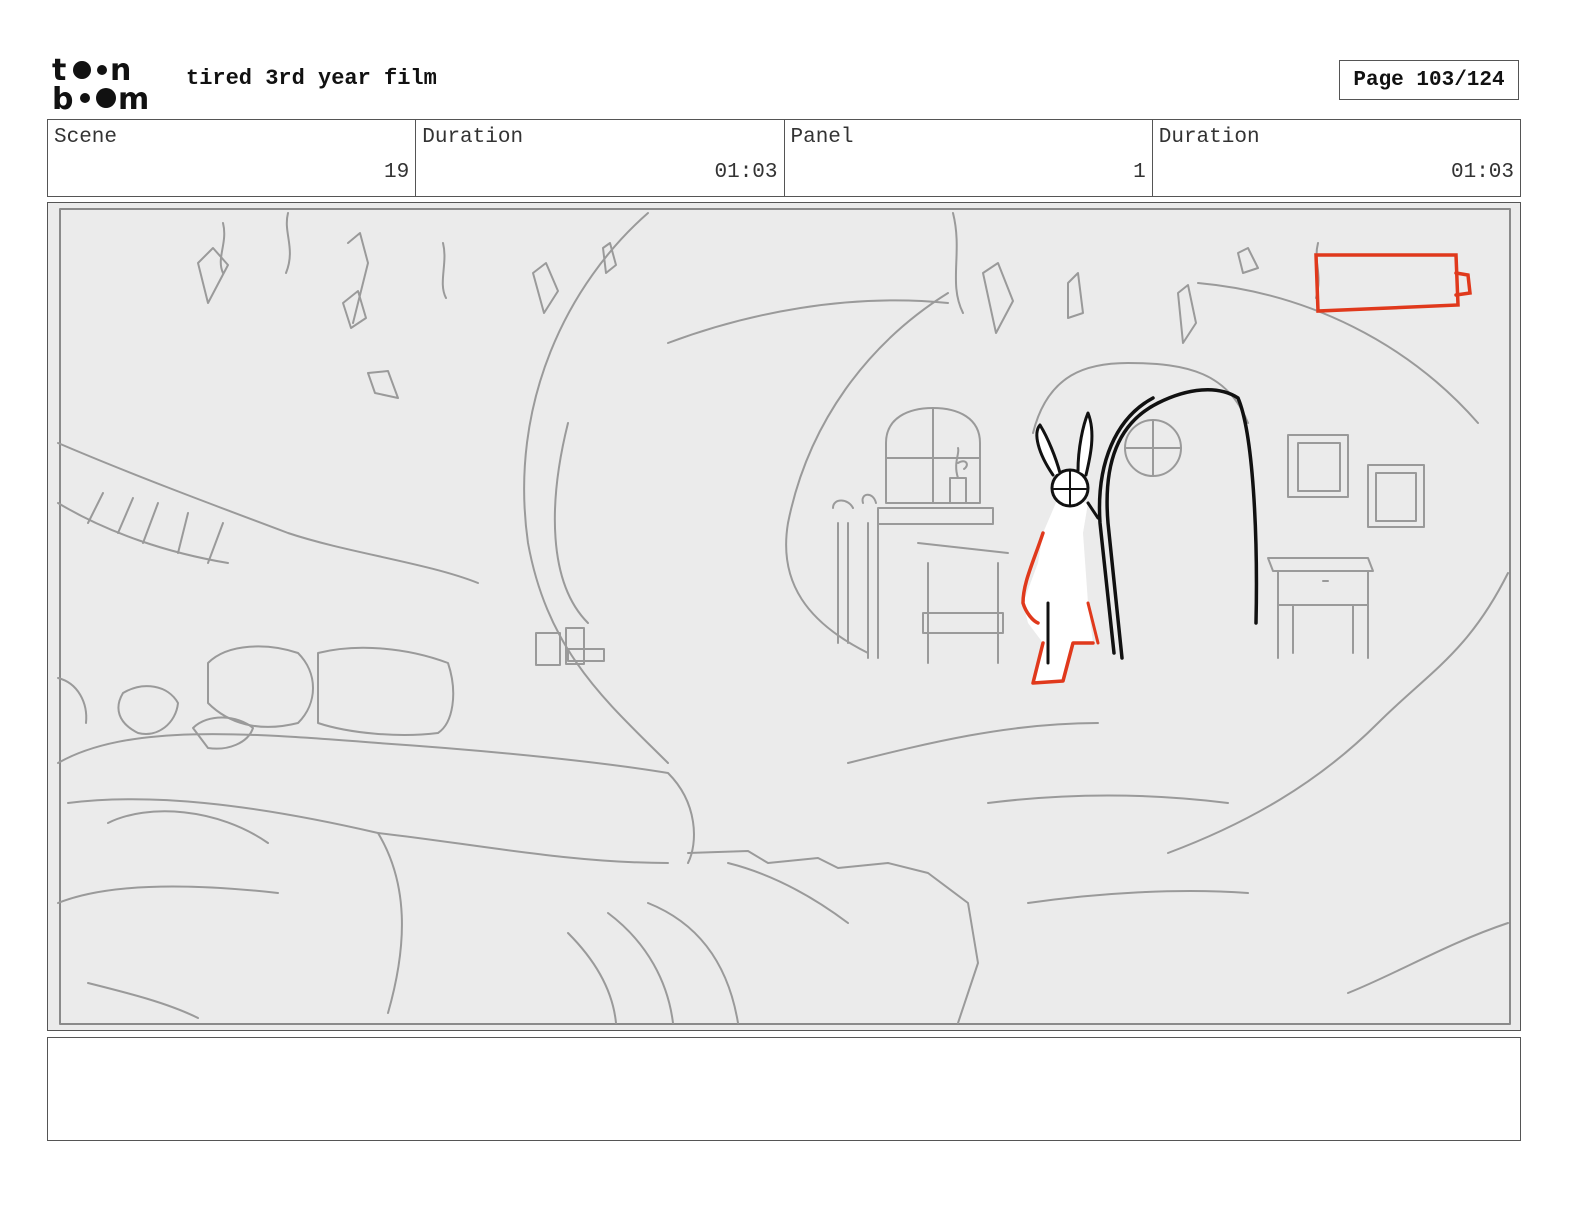 The height and width of the screenshot is (1224, 1584). I want to click on scene-duration-value: 01:03, so click(746, 172).